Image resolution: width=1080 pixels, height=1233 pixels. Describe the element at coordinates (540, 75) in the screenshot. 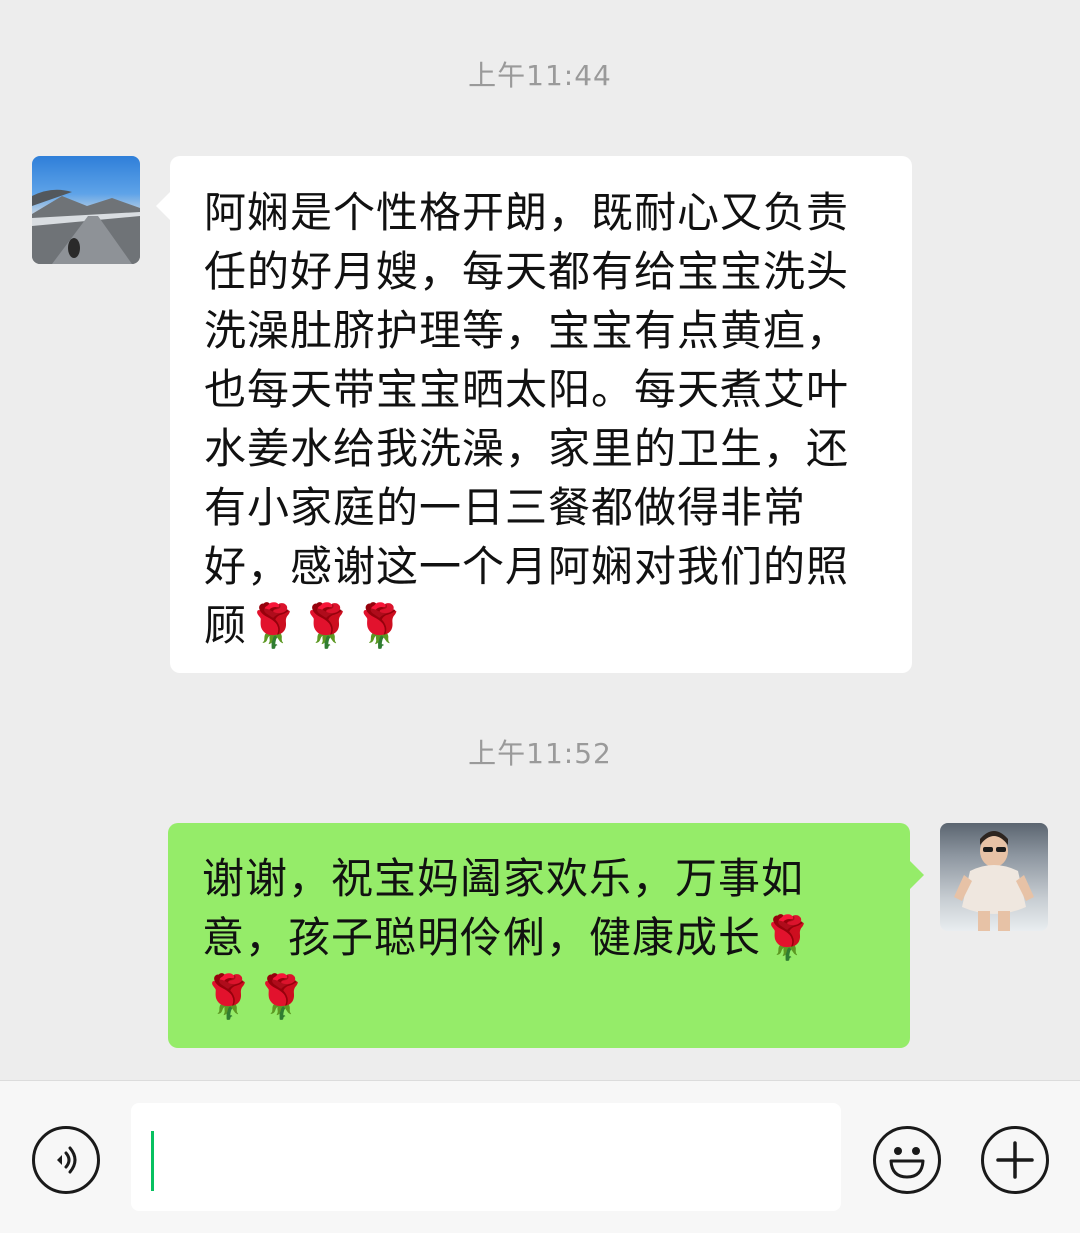

I see `message-timestamp: 上午11:44` at that location.